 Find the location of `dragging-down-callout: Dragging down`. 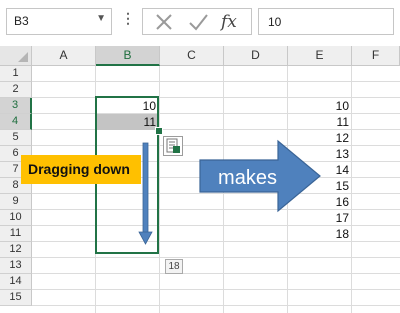

dragging-down-callout: Dragging down is located at coordinates (81, 169).